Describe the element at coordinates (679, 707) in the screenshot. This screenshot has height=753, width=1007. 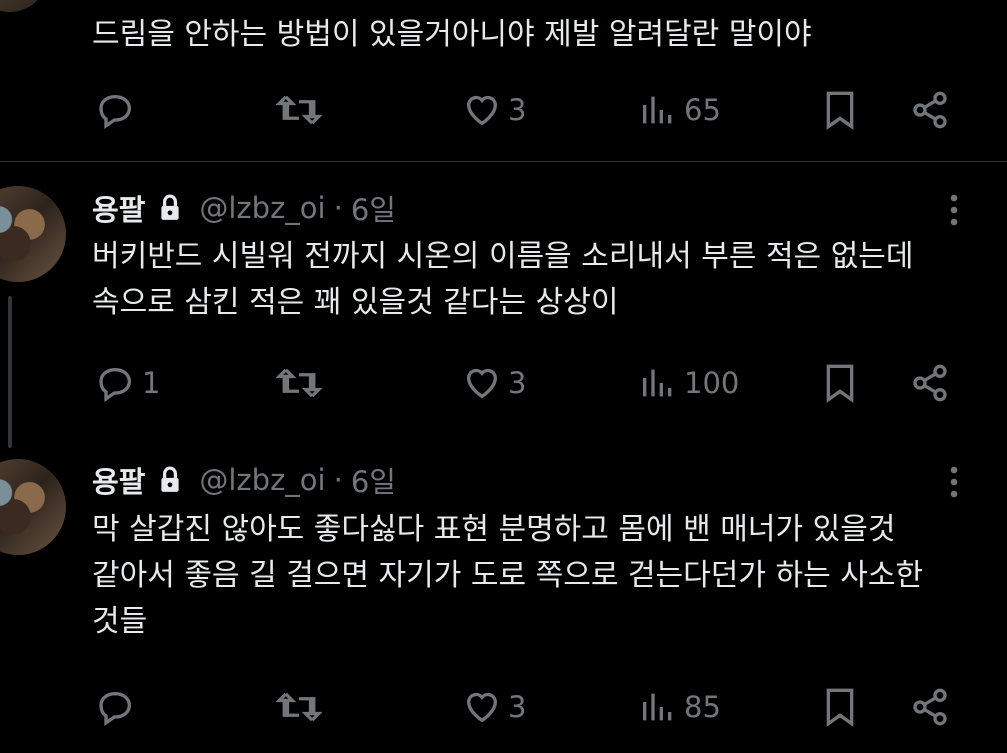
I see `views-button: 85` at that location.